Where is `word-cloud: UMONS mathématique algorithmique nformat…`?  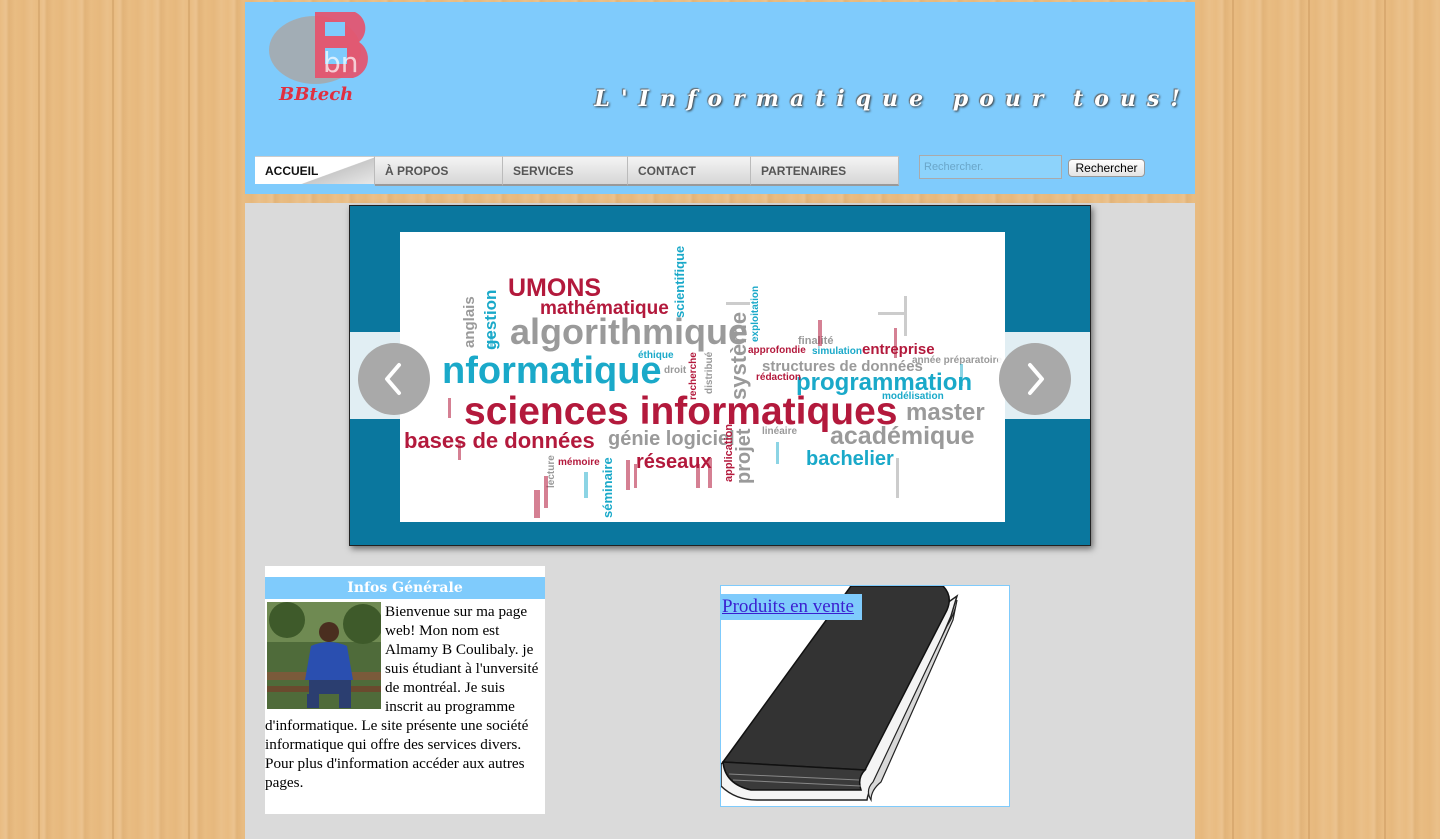
word-cloud: UMONS mathématique algorithmique nformat… is located at coordinates (703, 382).